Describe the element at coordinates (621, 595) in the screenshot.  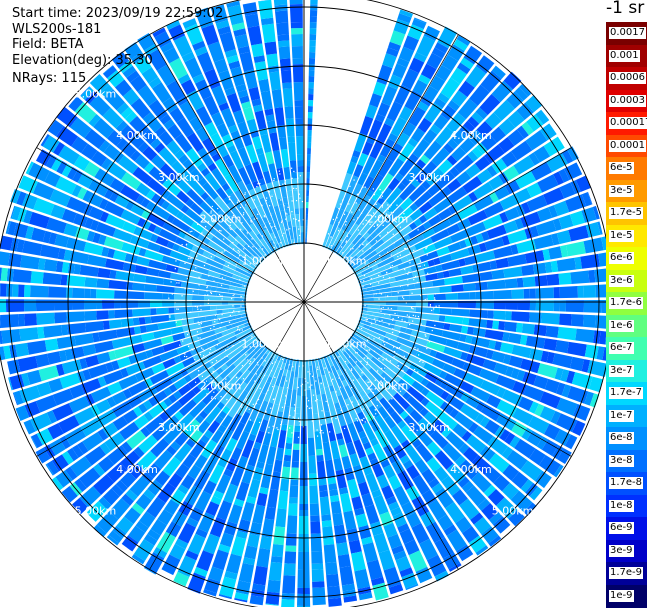
I see `colorbar-label: 1e-9` at that location.